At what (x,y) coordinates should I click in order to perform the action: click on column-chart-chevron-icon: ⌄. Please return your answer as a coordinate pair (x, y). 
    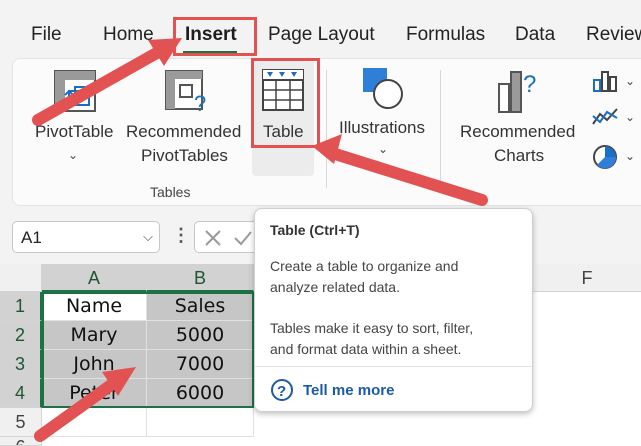
    Looking at the image, I should click on (630, 81).